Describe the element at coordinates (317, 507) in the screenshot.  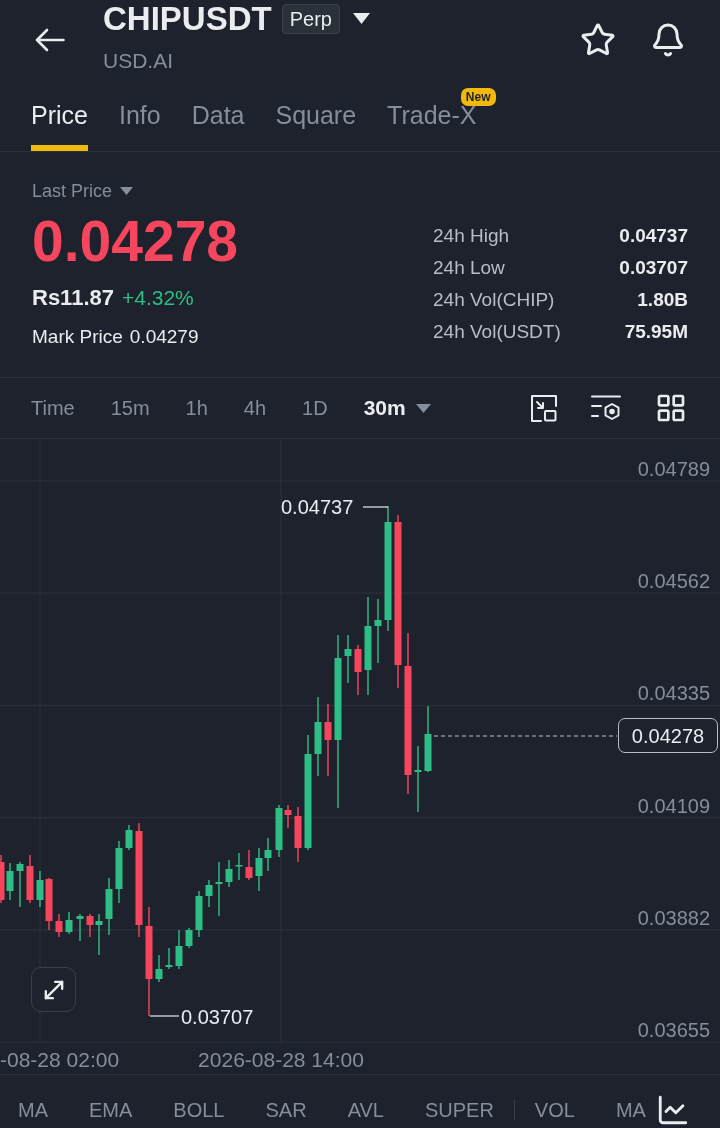
I see `high-price-label: 0.04737` at that location.